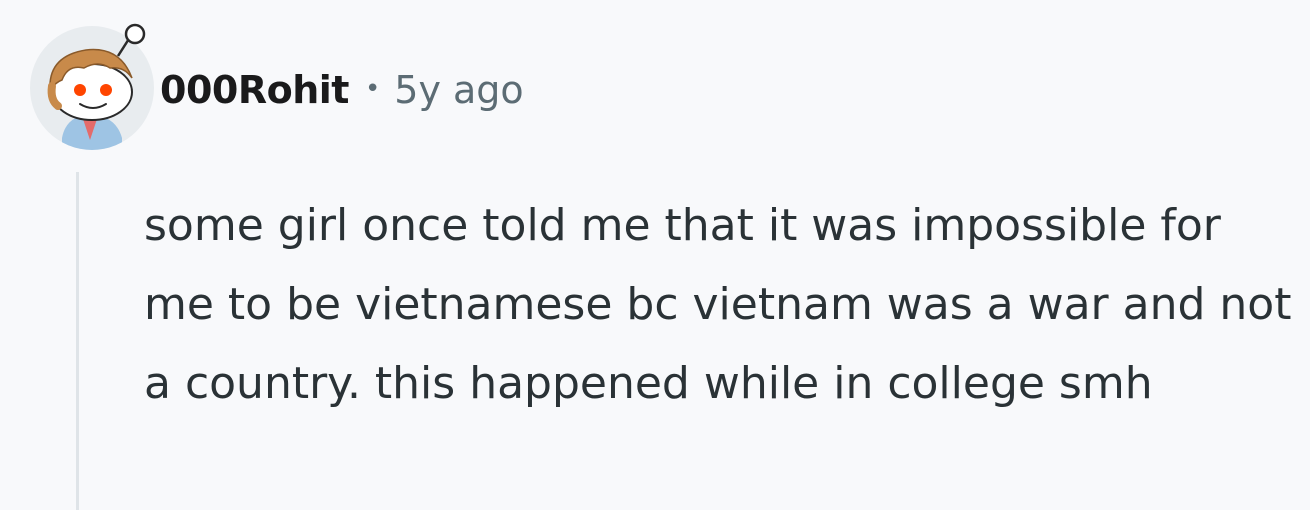 The height and width of the screenshot is (510, 1310). I want to click on comment-author: 000Rohit, so click(254, 90).